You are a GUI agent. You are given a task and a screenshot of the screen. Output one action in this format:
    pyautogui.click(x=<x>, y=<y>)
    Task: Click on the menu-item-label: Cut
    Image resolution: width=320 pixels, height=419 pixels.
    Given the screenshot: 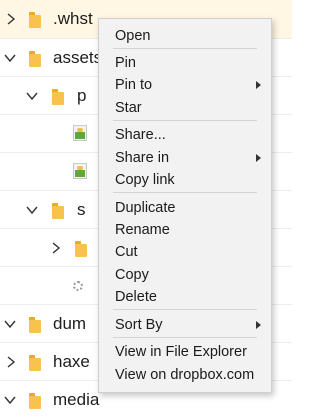 What is the action you would take?
    pyautogui.click(x=126, y=252)
    